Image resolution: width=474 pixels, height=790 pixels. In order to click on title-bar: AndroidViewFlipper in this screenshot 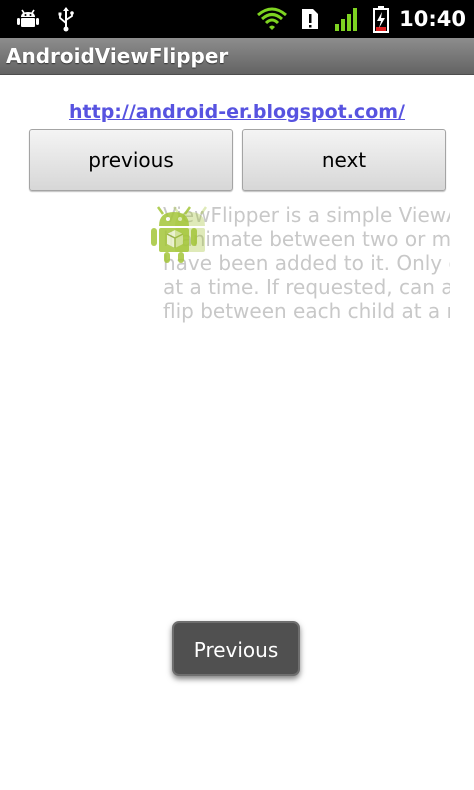, I will do `click(237, 56)`.